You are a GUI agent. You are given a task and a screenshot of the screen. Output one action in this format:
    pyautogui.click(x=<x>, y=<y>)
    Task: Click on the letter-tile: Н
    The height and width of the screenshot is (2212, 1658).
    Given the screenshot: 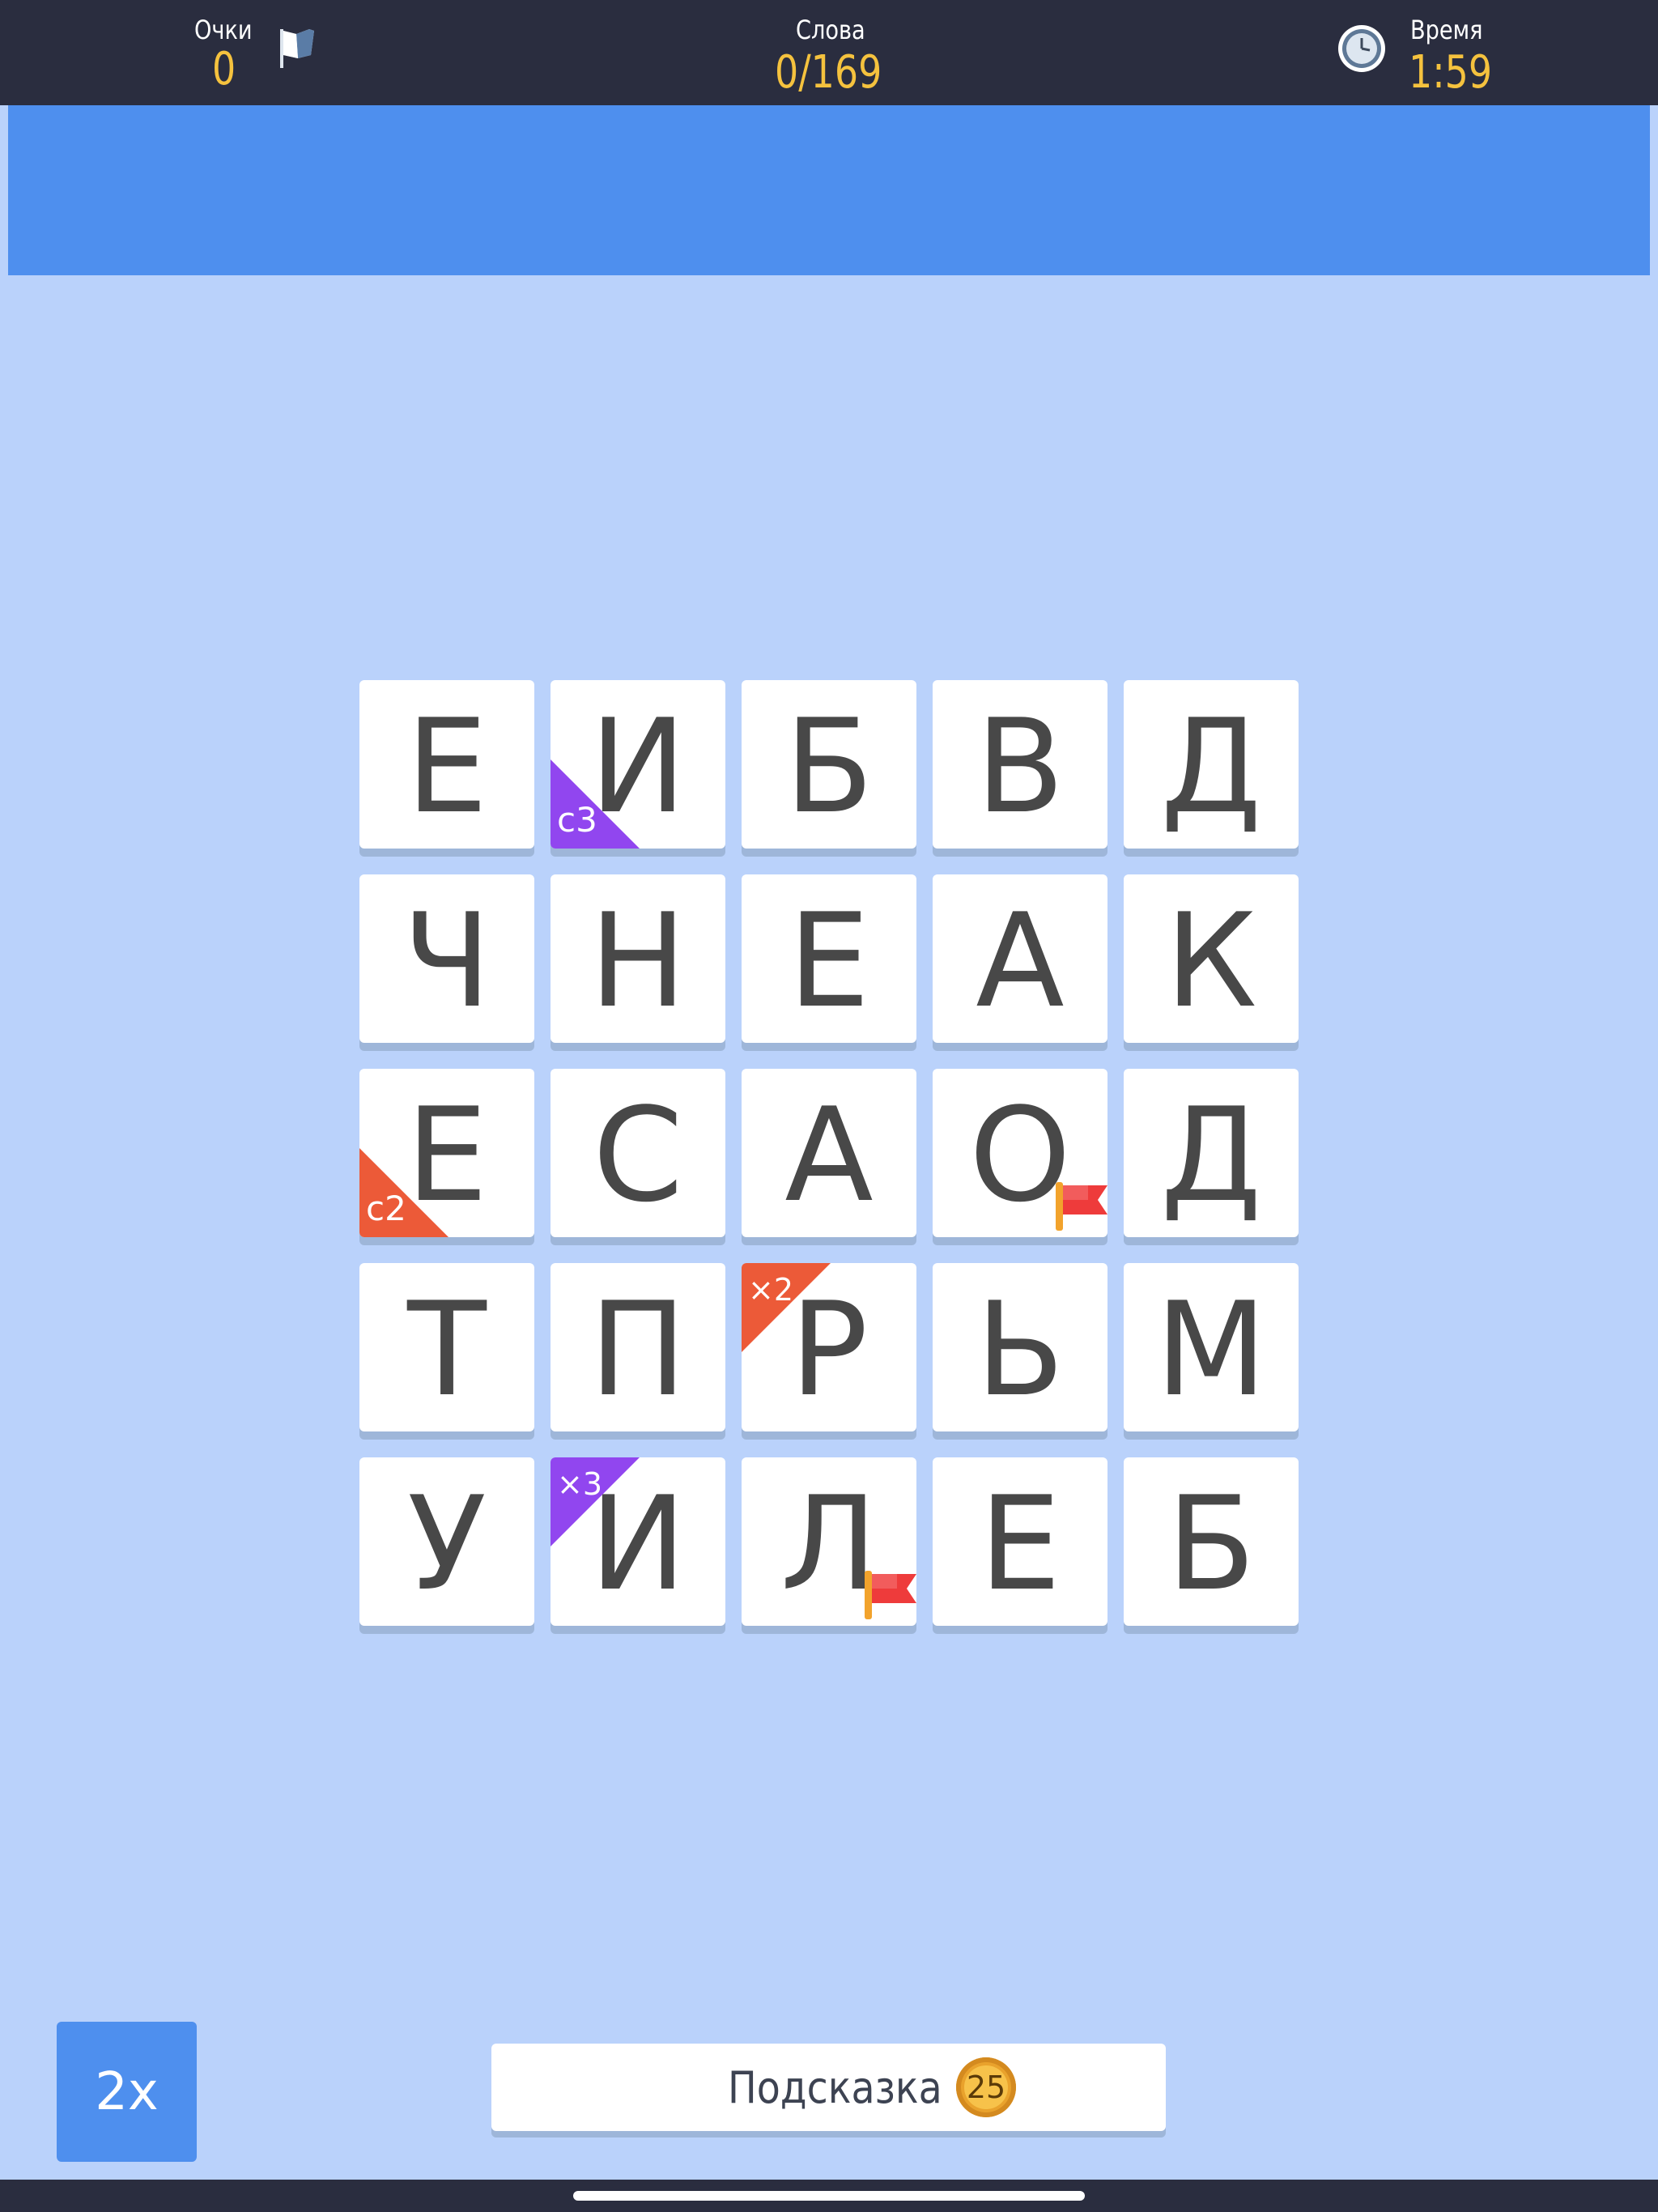 What is the action you would take?
    pyautogui.click(x=638, y=959)
    